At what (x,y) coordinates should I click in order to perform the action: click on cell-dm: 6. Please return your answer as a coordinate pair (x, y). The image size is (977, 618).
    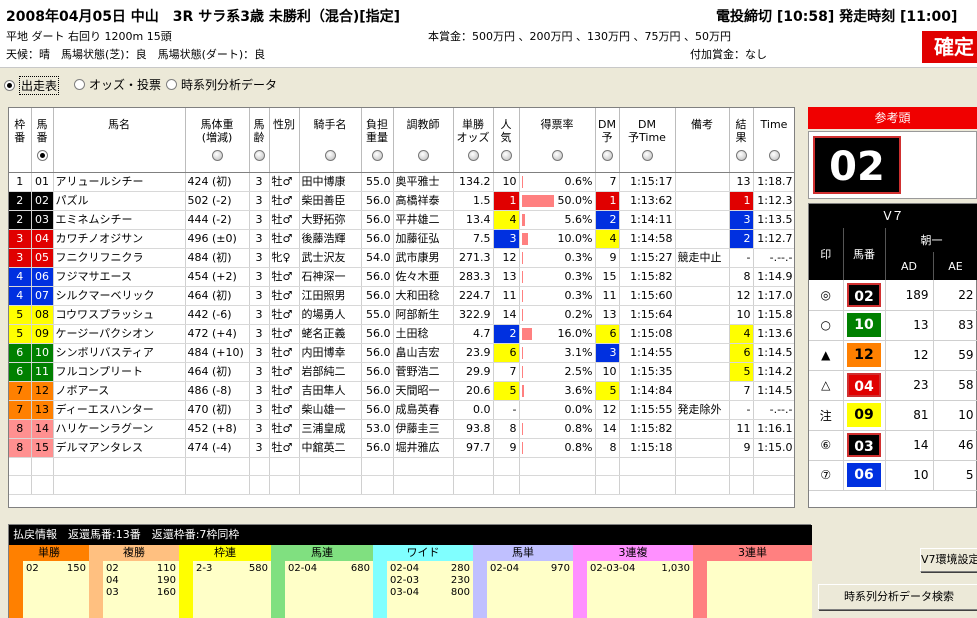
    Looking at the image, I should click on (607, 334).